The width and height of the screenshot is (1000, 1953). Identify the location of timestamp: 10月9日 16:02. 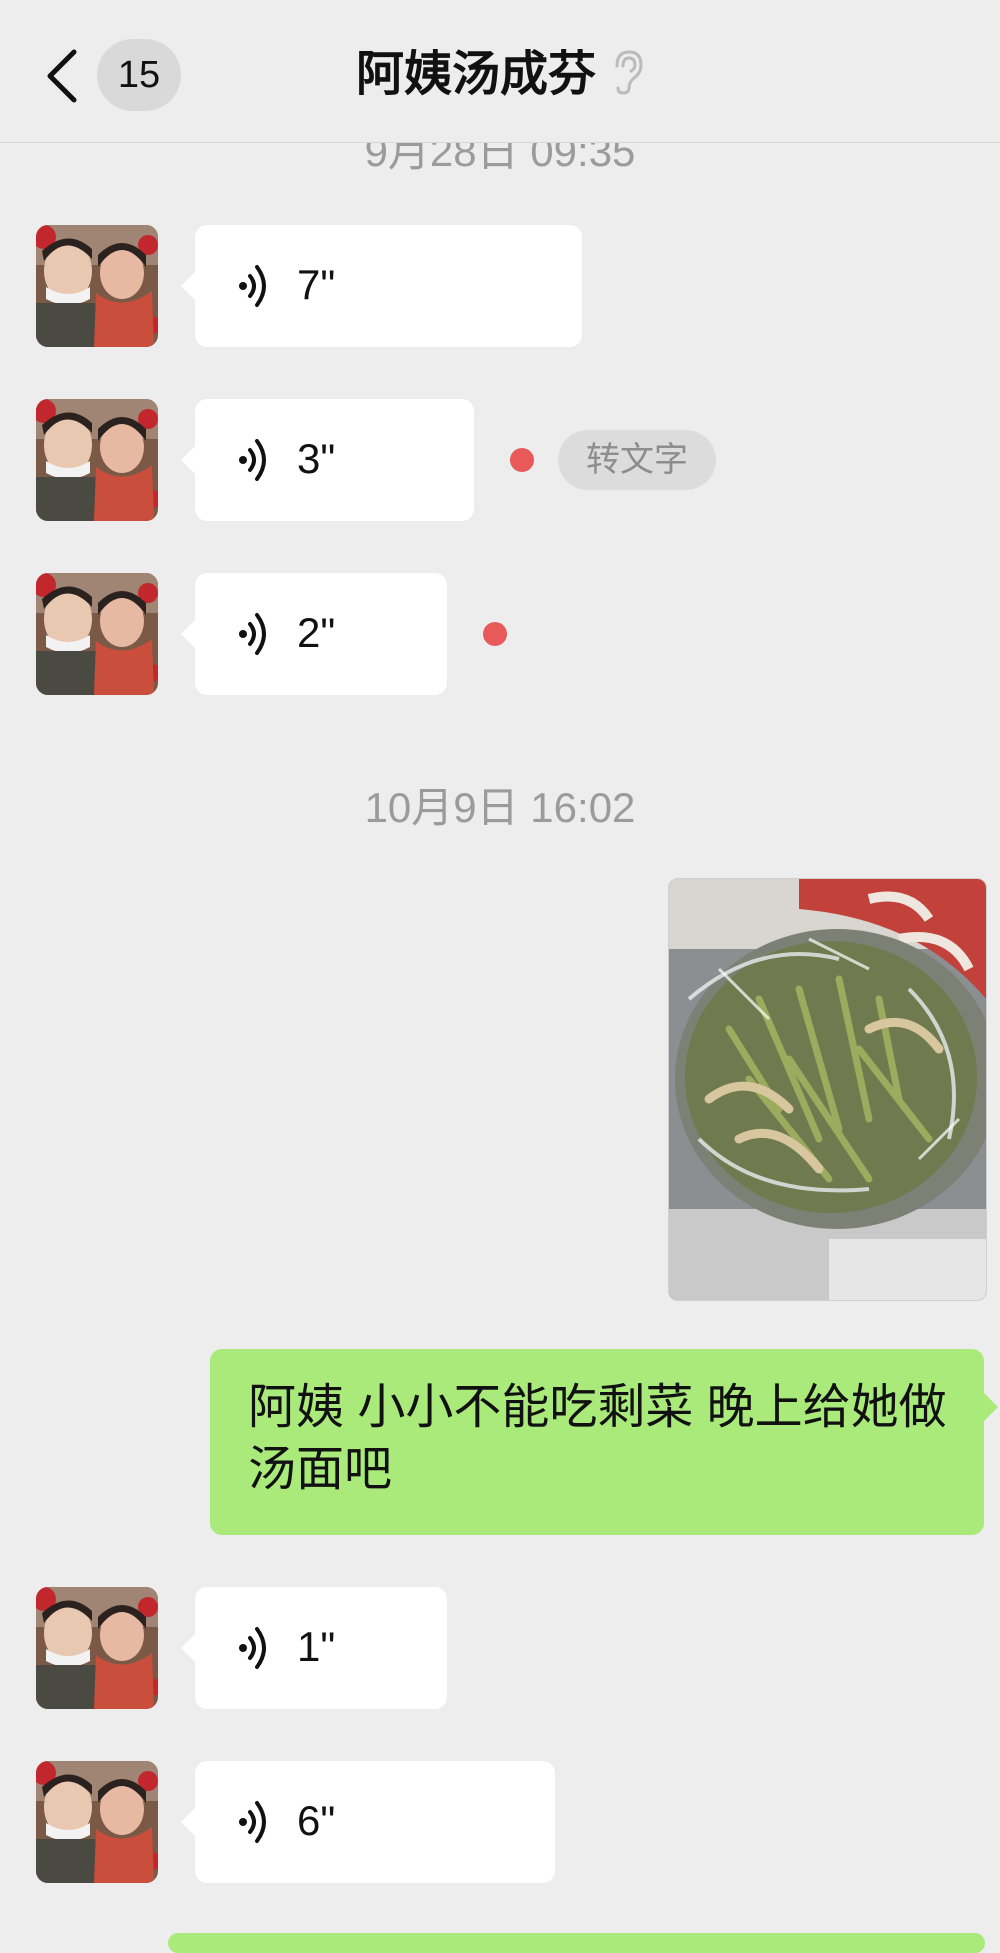
(500, 807).